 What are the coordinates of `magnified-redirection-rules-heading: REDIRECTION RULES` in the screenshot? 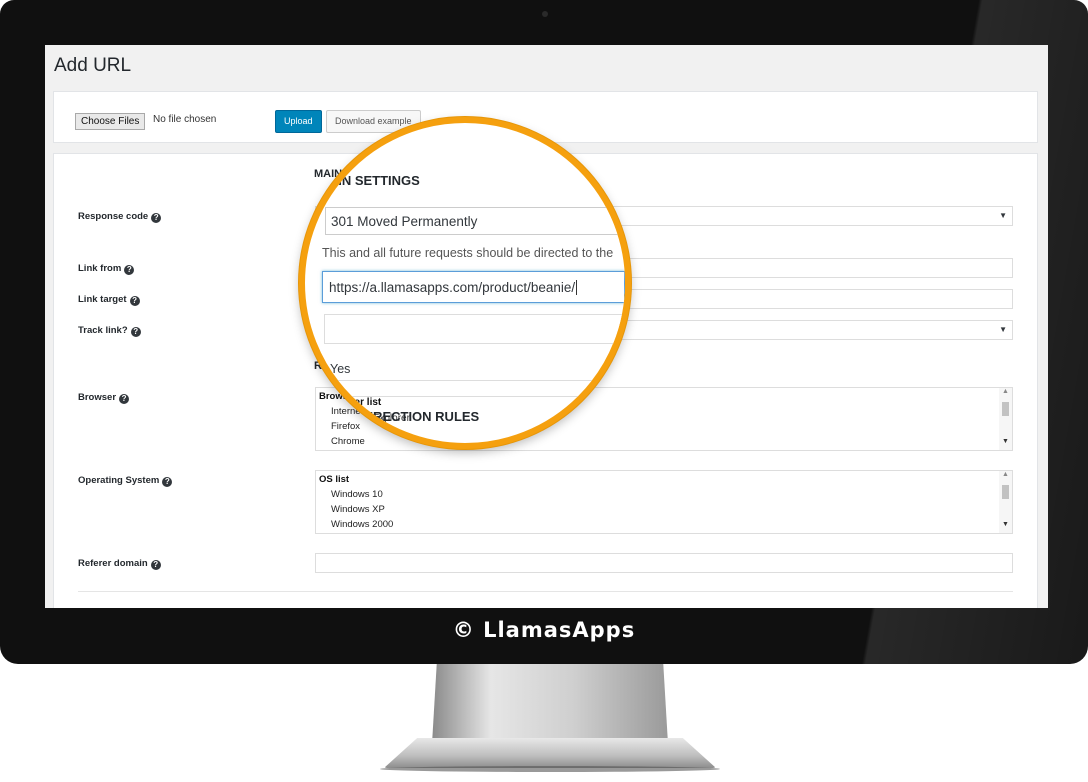 It's located at (411, 416).